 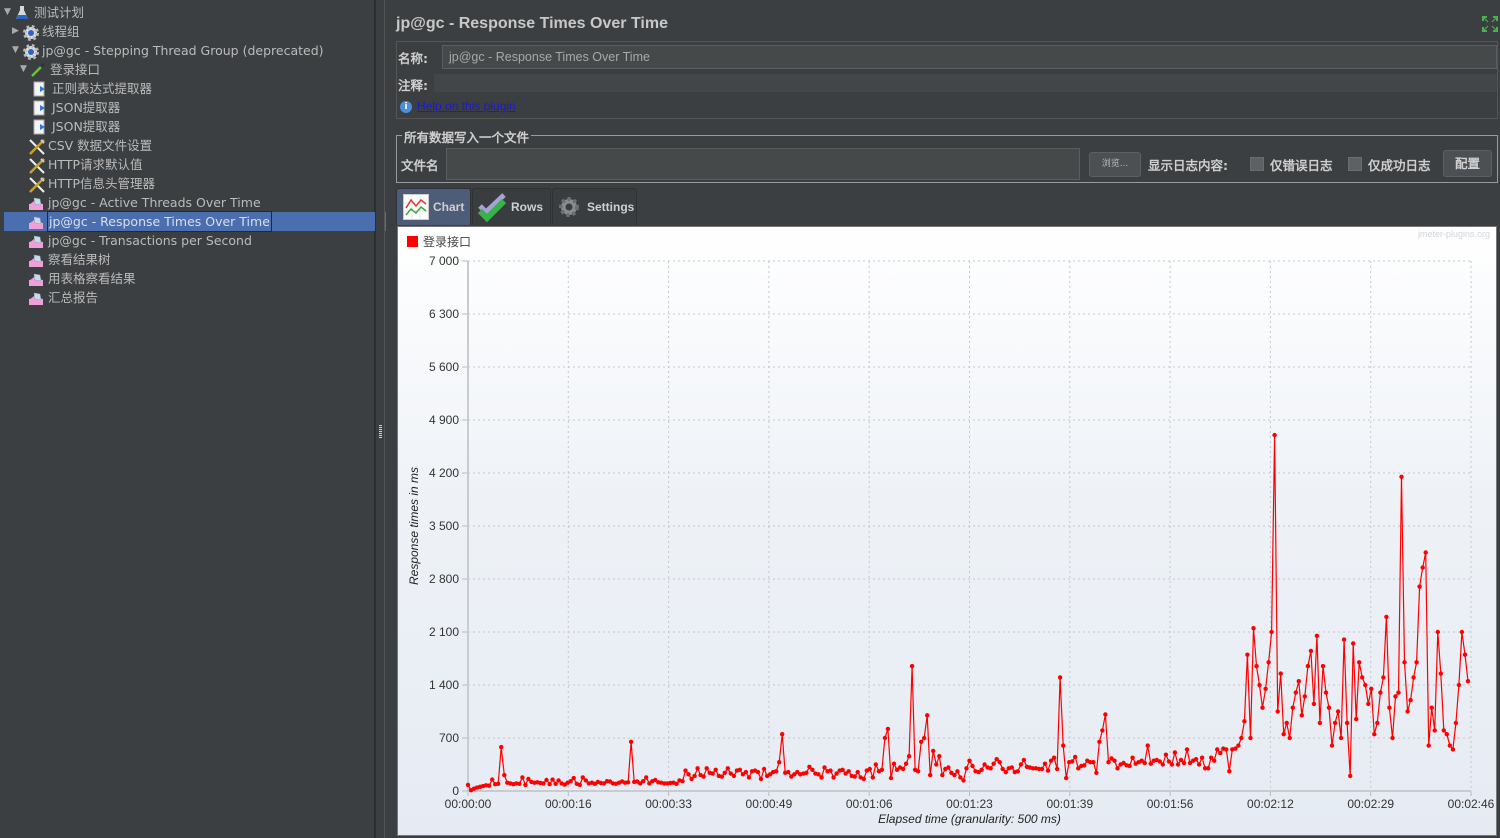 I want to click on errors-only-checkbox, so click(x=1257, y=164).